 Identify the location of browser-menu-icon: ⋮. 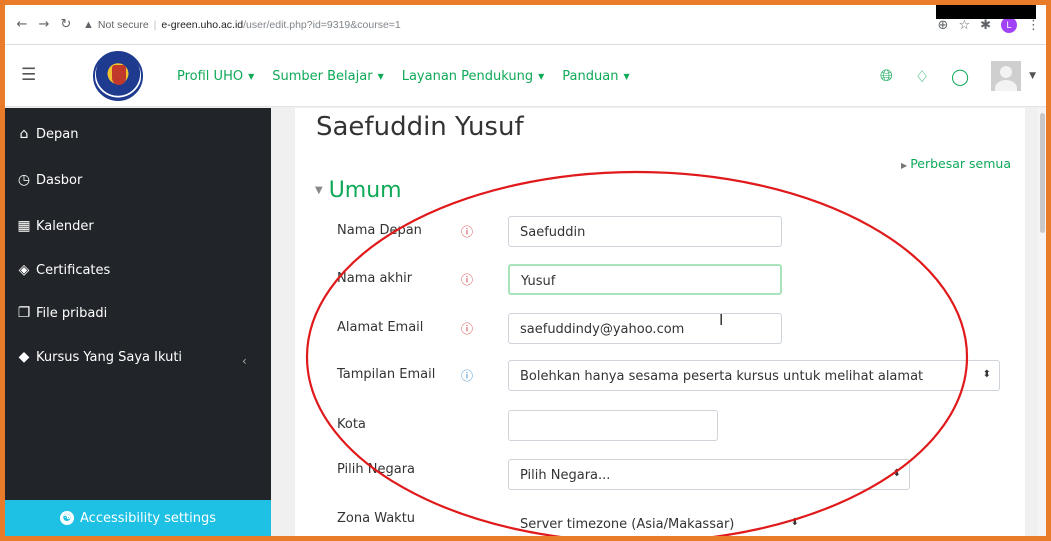
(1033, 25).